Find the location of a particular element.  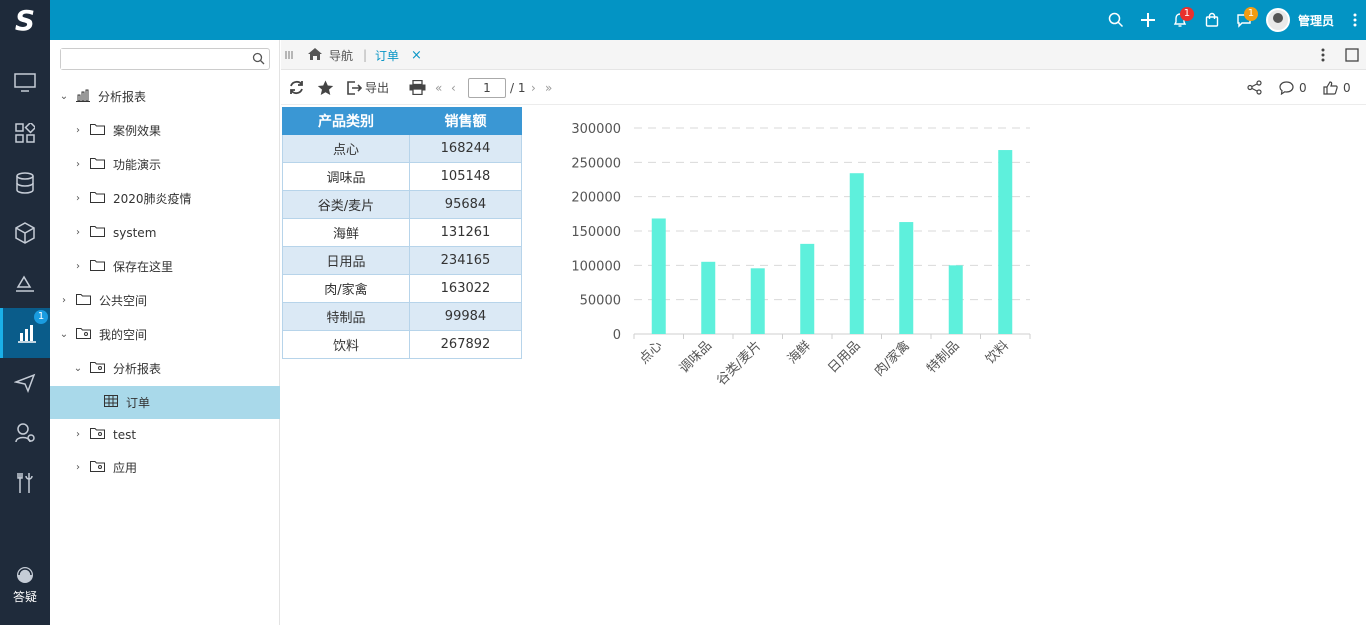

next-page-icon: › is located at coordinates (533, 87).